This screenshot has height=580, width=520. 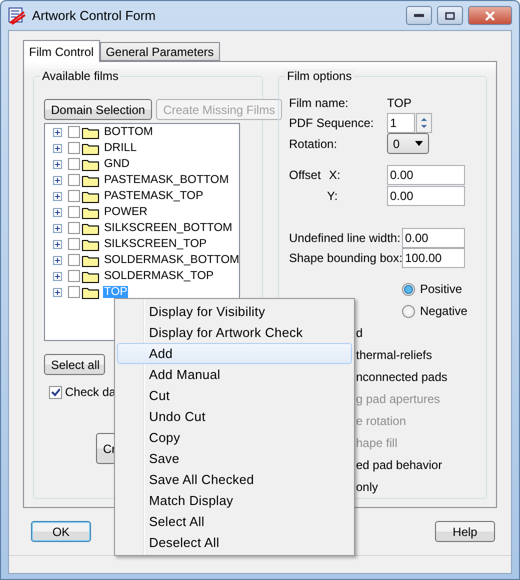 What do you see at coordinates (465, 531) in the screenshot?
I see `help-button: Help` at bounding box center [465, 531].